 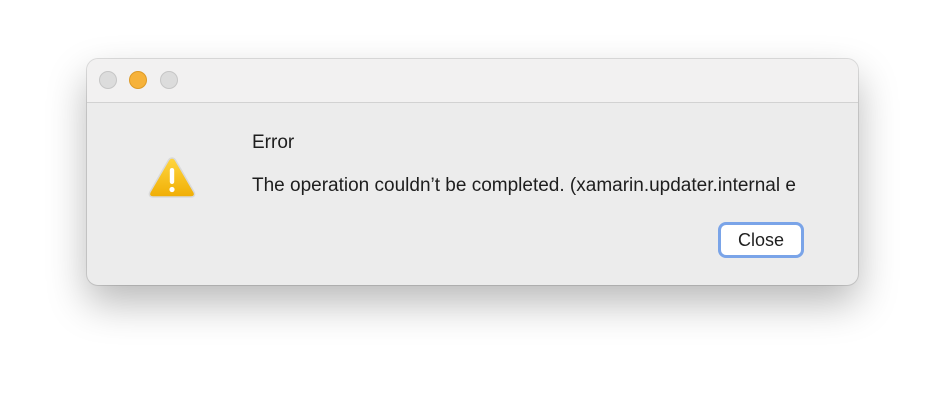 I want to click on title-bar, so click(x=472, y=81).